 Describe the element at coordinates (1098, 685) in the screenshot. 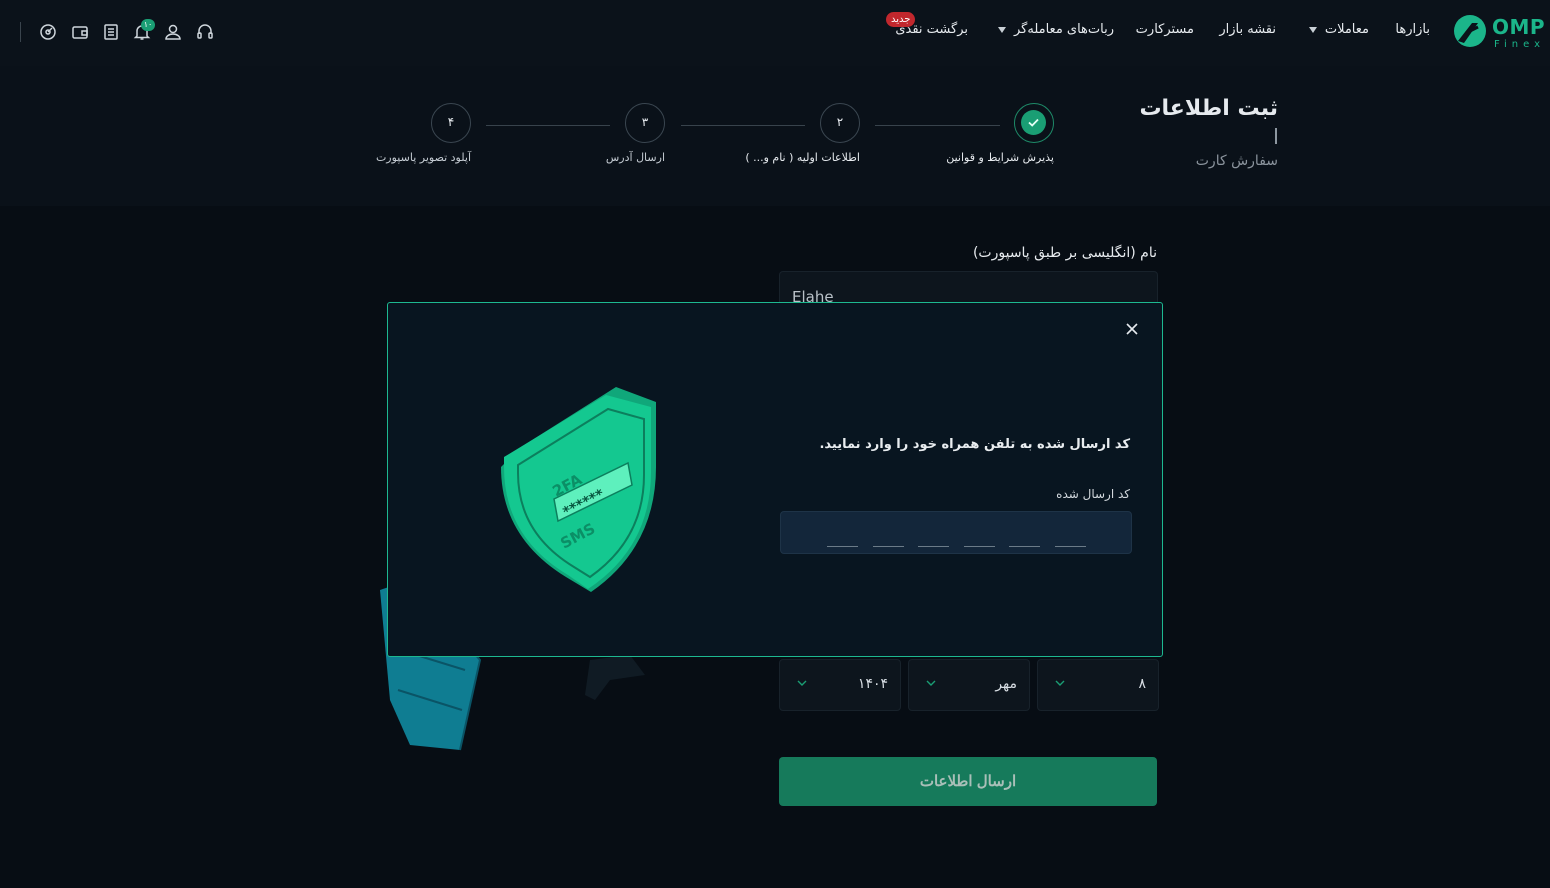

I see `birth-day-select: ۸` at that location.